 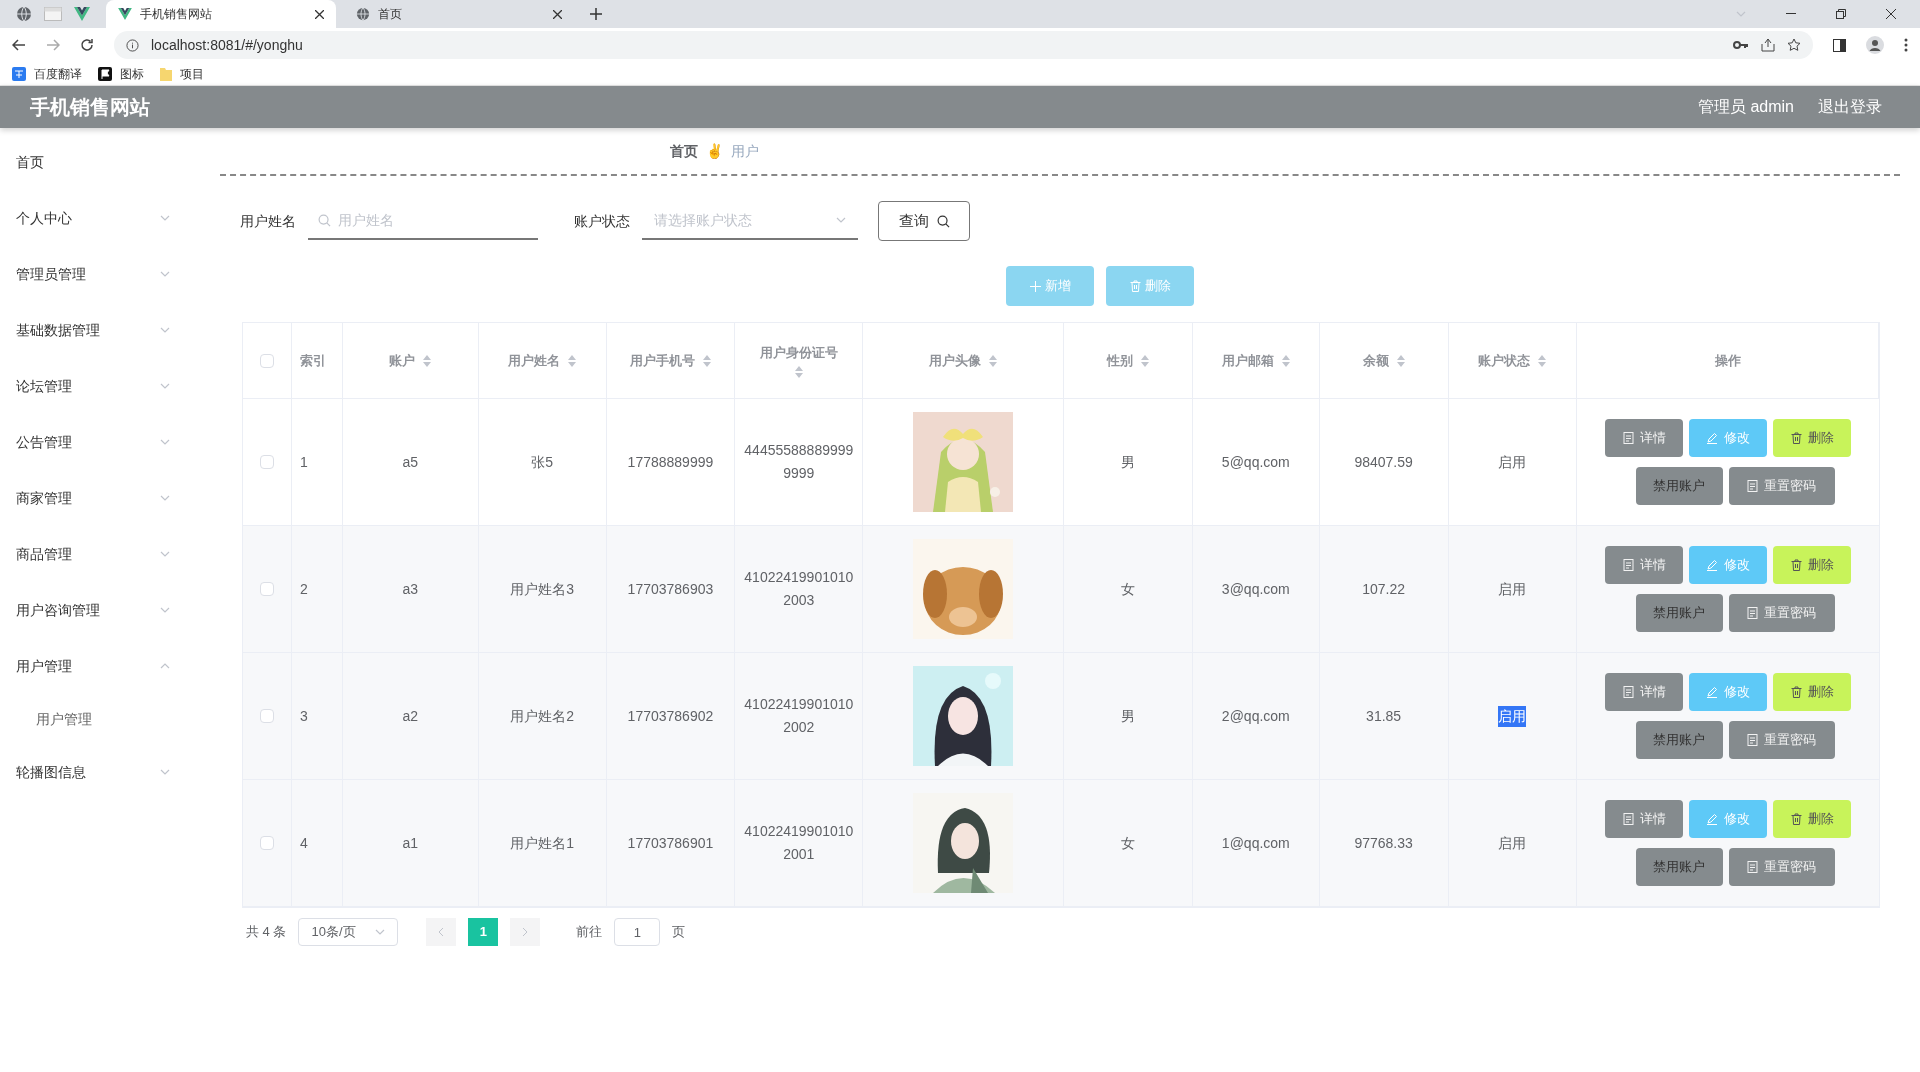 What do you see at coordinates (266, 360) in the screenshot?
I see `select-all-checkbox` at bounding box center [266, 360].